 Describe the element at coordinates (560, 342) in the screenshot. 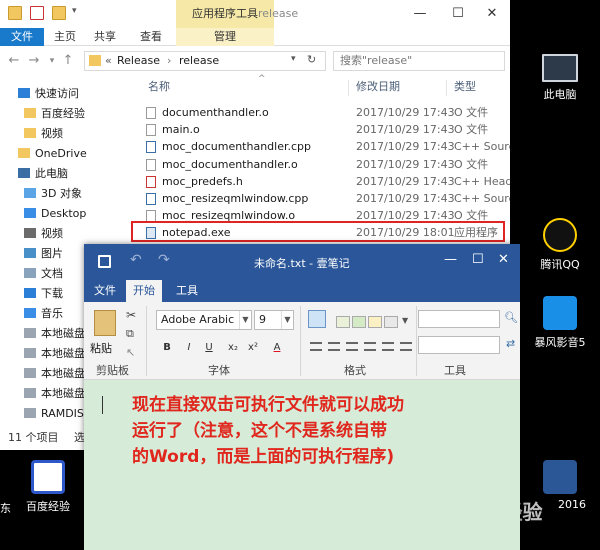

I see `desktop-icon-label: 暴风影音5` at that location.